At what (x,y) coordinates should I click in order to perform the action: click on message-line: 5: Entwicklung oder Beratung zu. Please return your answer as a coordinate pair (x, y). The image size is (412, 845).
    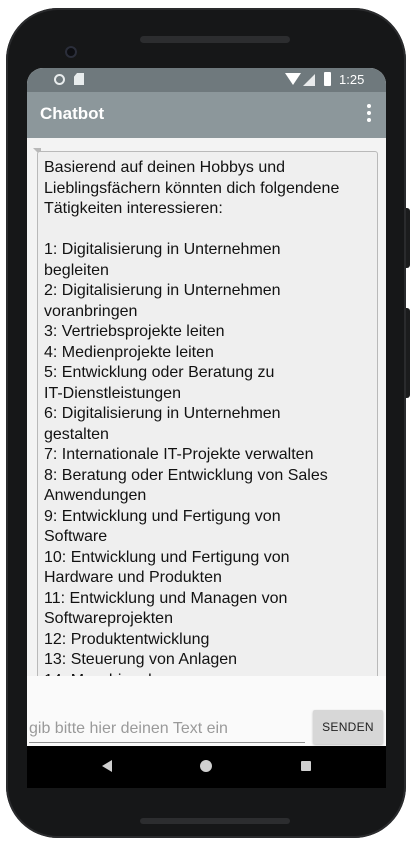
    Looking at the image, I should click on (159, 372).